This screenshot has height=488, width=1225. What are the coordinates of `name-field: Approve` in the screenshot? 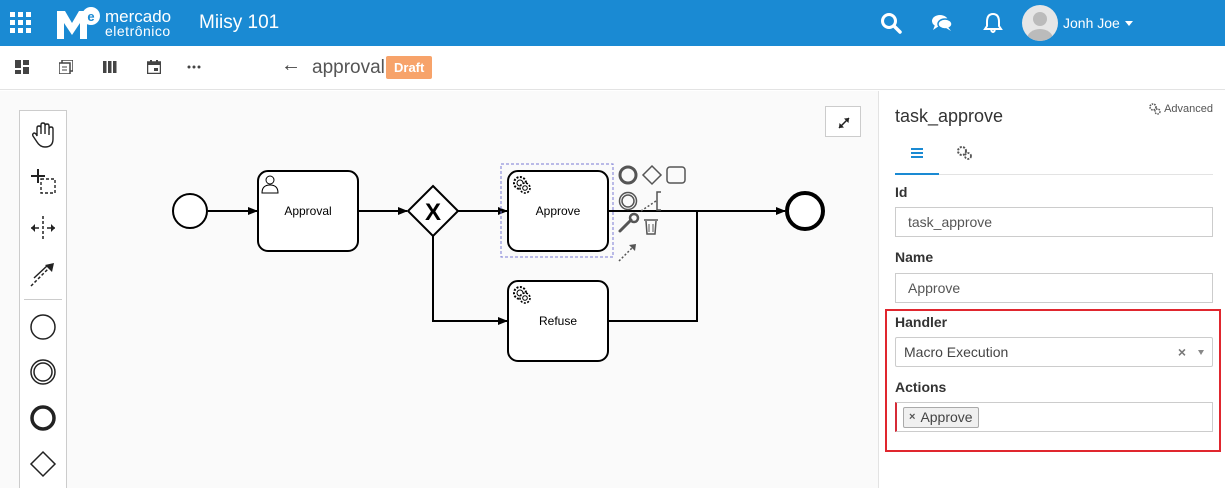 It's located at (1054, 288).